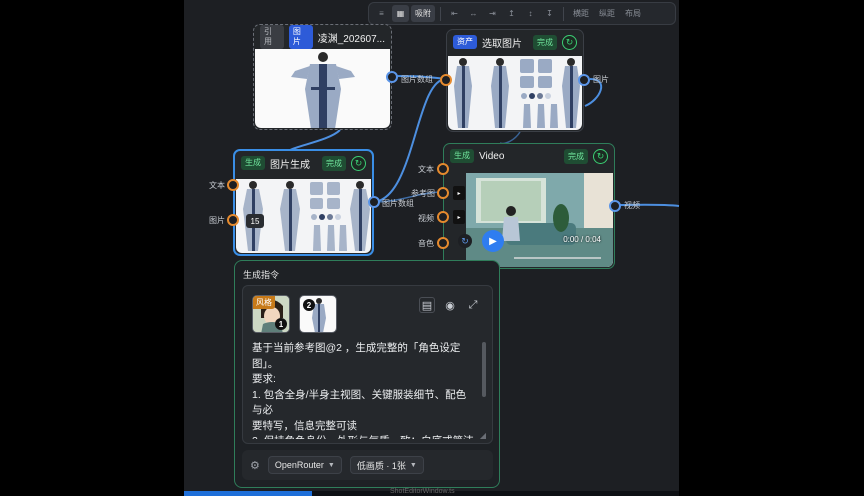 Image resolution: width=864 pixels, height=496 pixels. I want to click on command-footer: ⚙ OpenRouter ▼ 低画质 · 1张 ▼, so click(367, 465).